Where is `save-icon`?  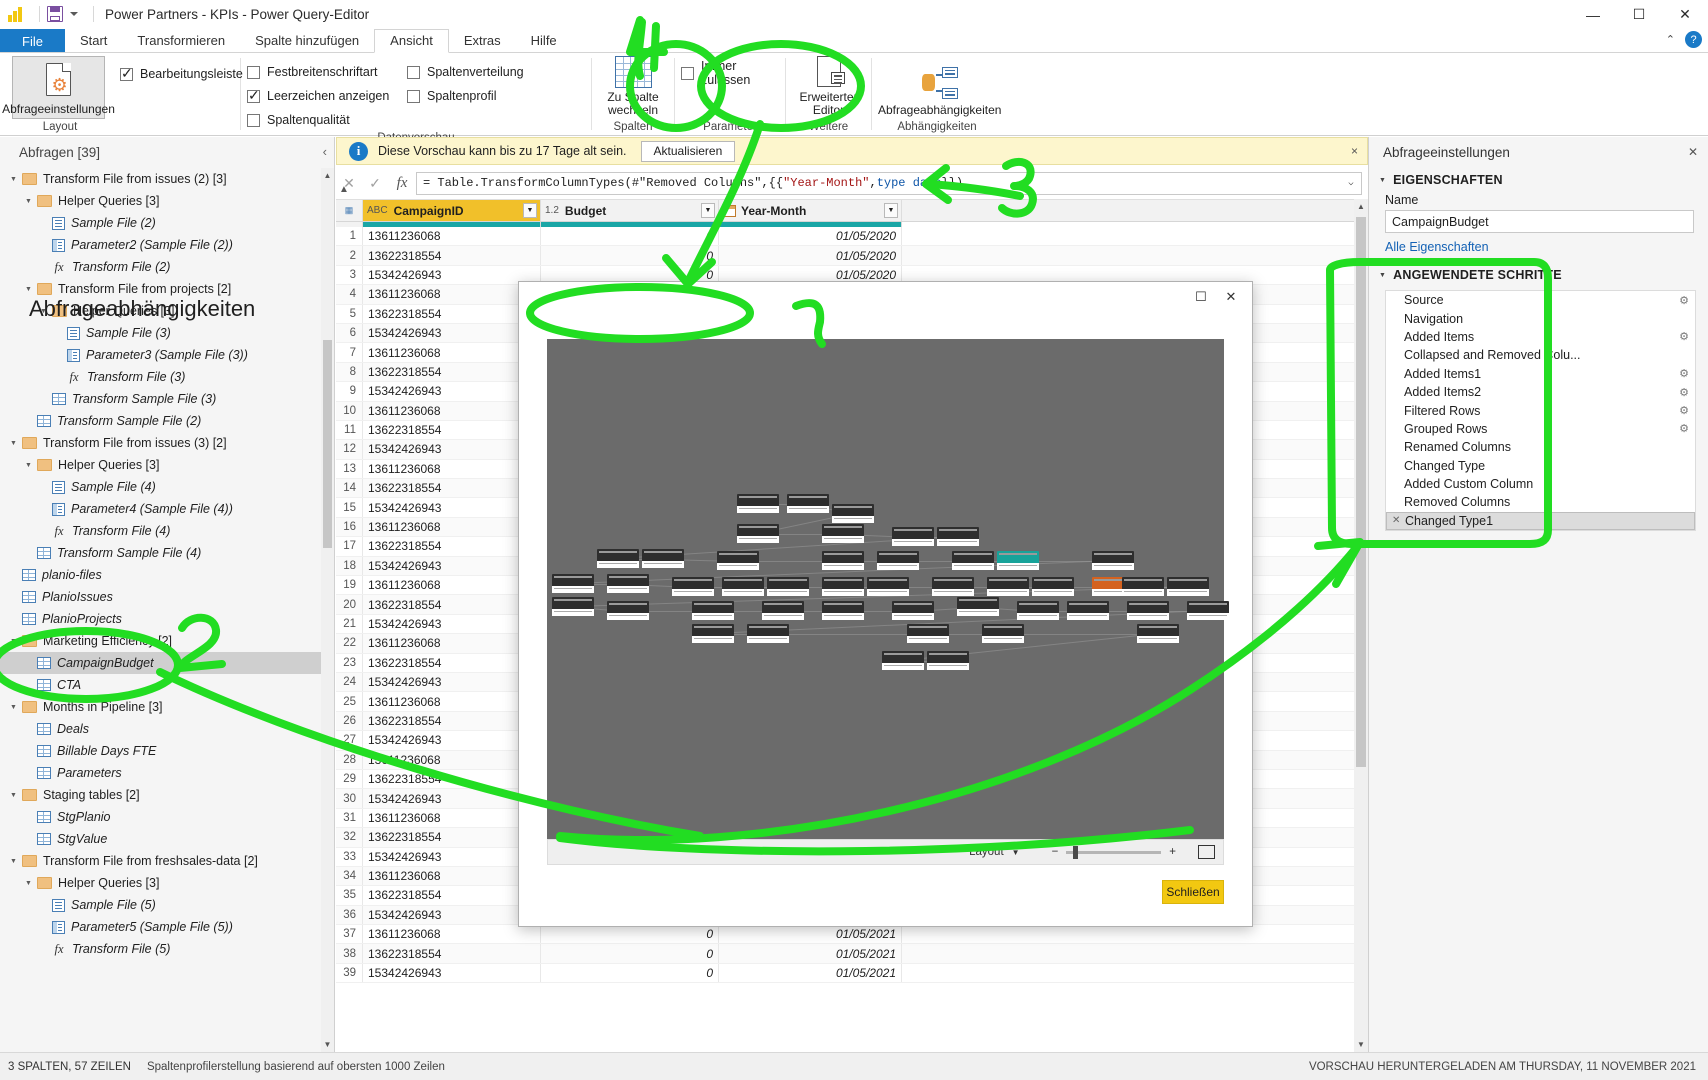 save-icon is located at coordinates (55, 14).